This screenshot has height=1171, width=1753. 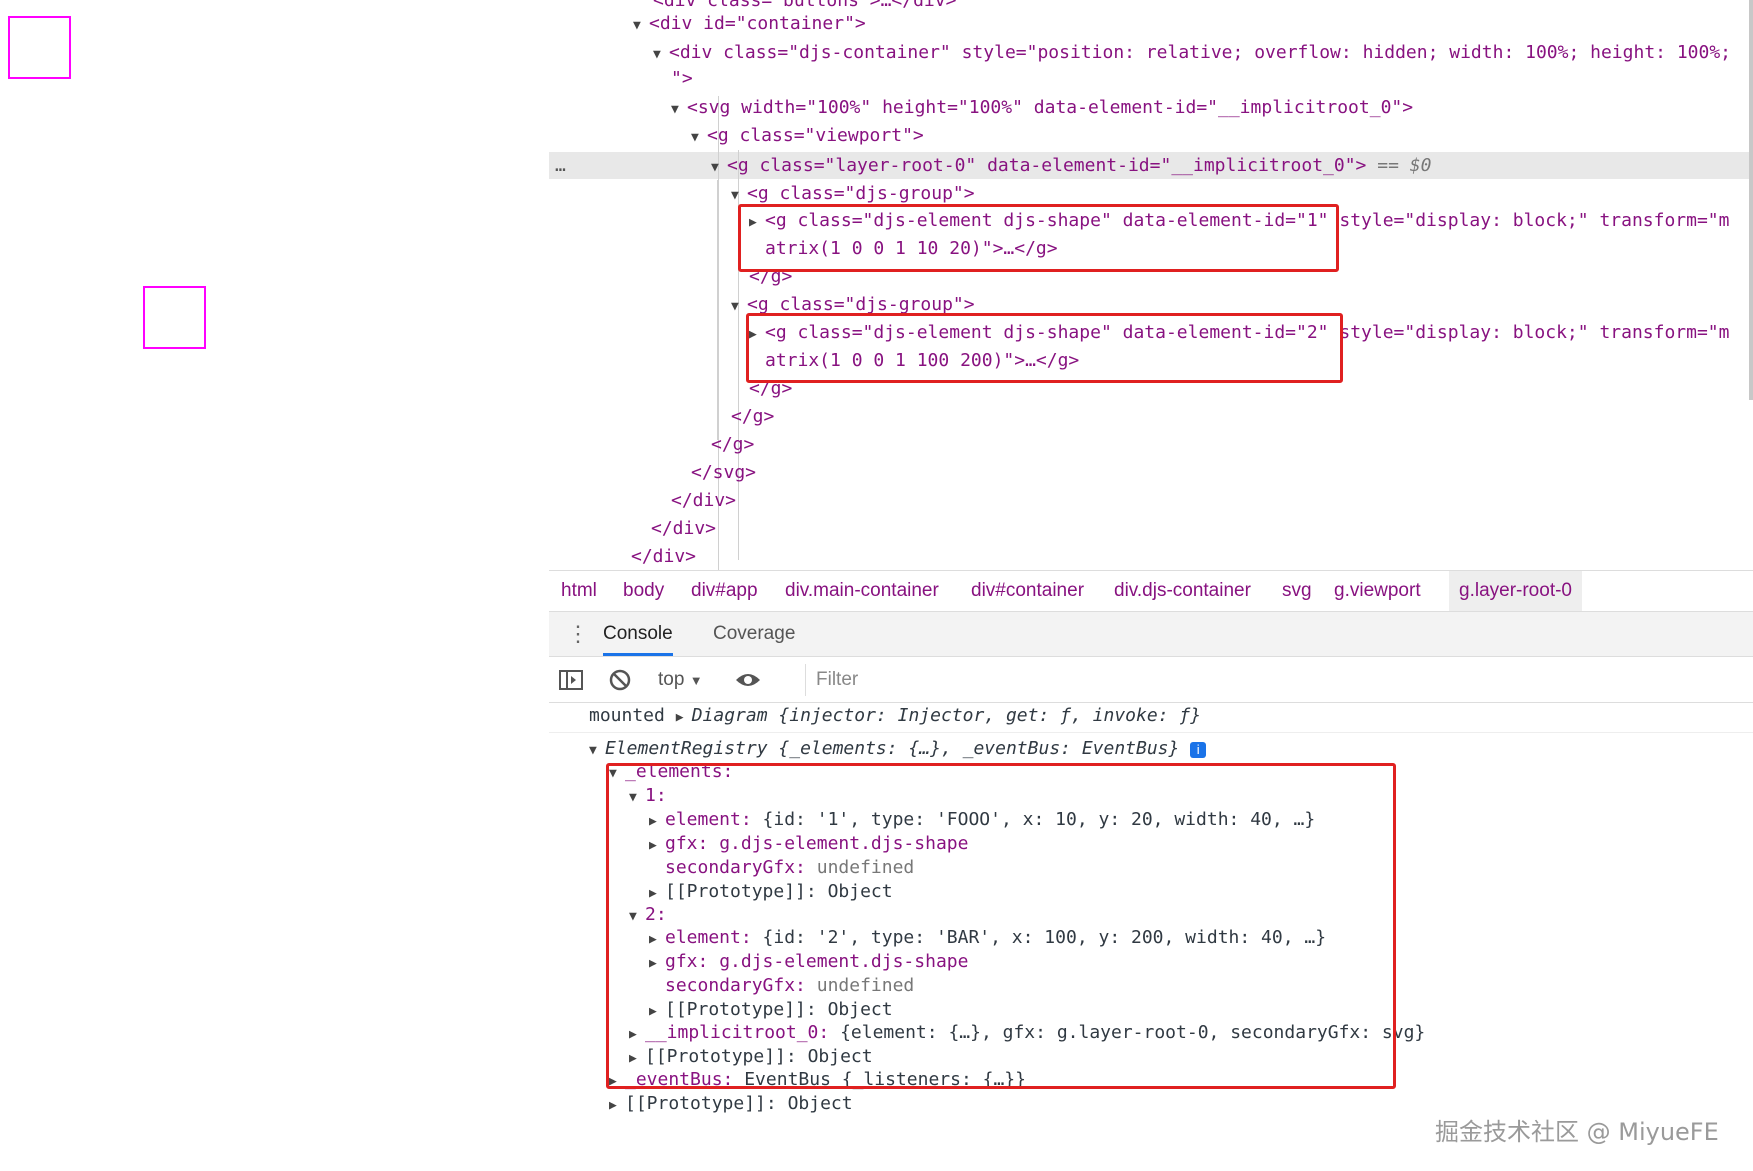 I want to click on indent-guide, so click(x=717, y=310).